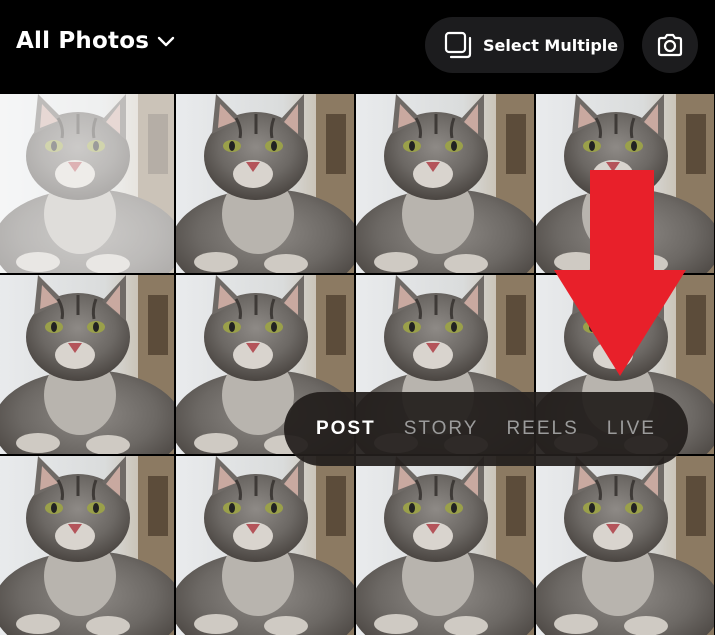 Image resolution: width=715 pixels, height=635 pixels. Describe the element at coordinates (631, 429) in the screenshot. I see `mode-live: LIVE` at that location.